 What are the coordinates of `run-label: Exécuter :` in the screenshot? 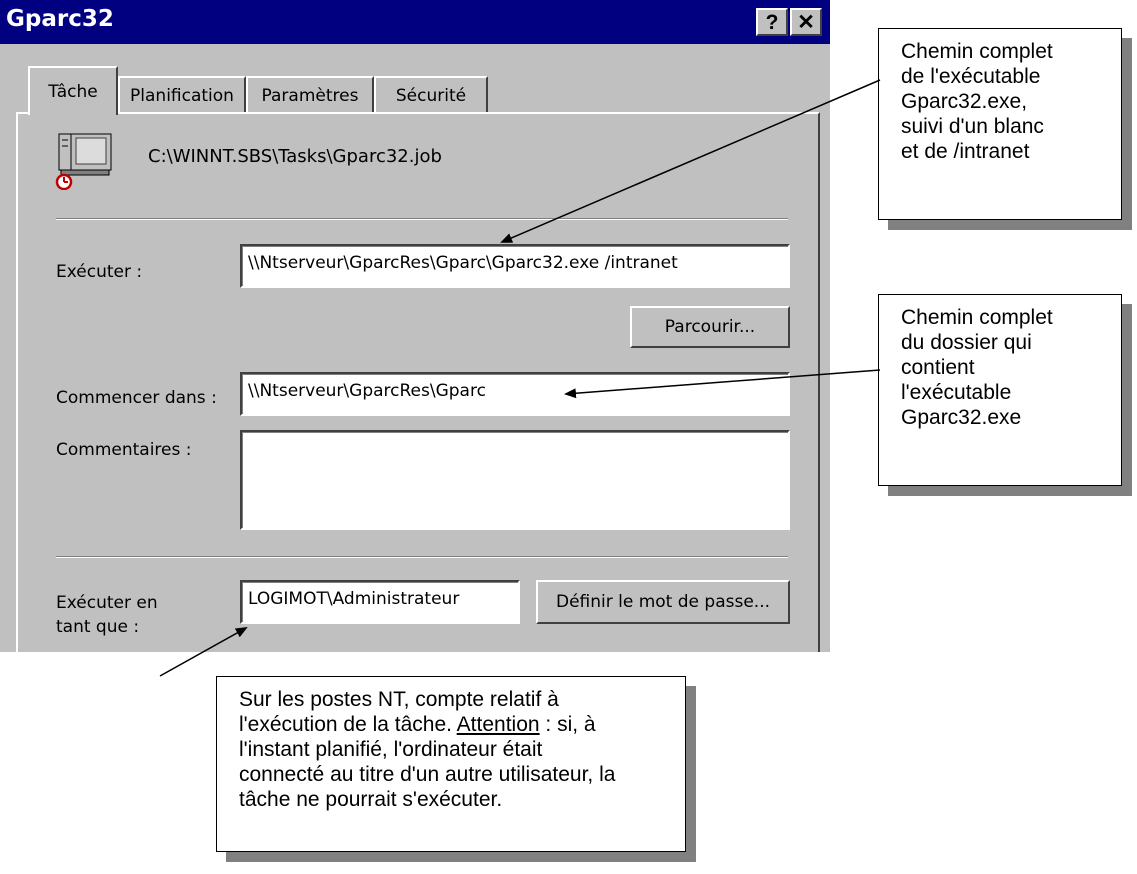 It's located at (99, 272).